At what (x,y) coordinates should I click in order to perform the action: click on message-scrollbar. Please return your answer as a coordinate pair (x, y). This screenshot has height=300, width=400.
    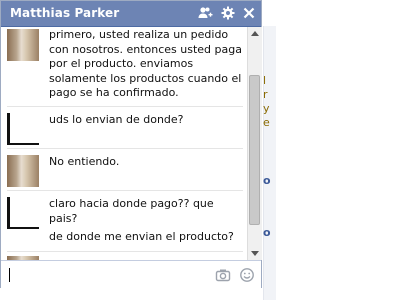
    Looking at the image, I should click on (254, 143).